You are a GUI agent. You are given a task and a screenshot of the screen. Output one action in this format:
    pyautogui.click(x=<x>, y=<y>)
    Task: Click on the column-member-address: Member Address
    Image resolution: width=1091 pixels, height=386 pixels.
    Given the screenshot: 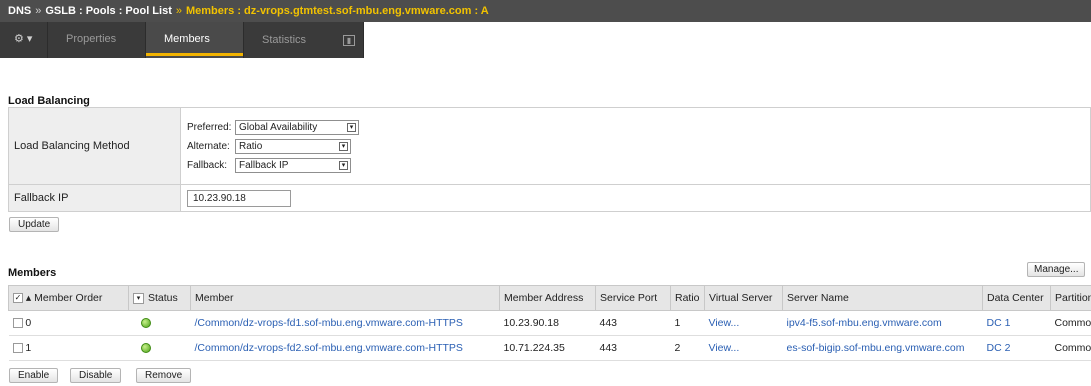 What is the action you would take?
    pyautogui.click(x=547, y=298)
    